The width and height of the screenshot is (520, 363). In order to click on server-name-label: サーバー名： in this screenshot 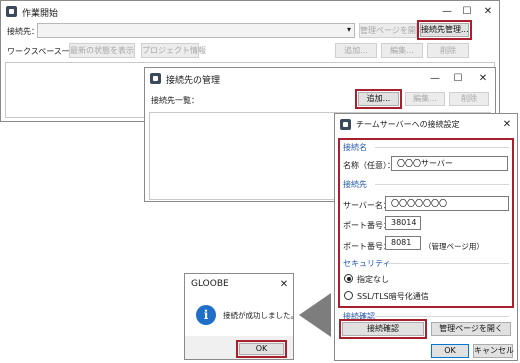, I will do `click(367, 205)`.